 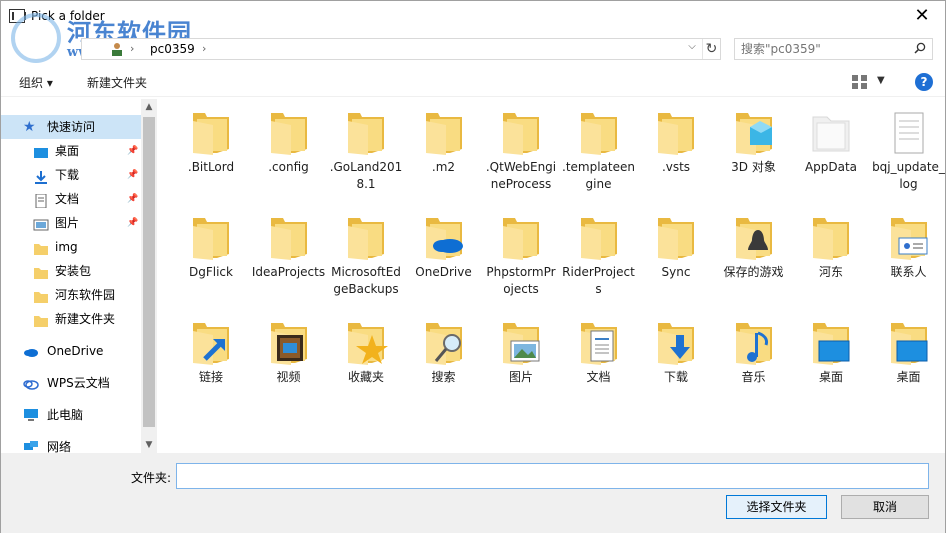 I want to click on sidebar-item-6: 安装包, so click(x=71, y=271).